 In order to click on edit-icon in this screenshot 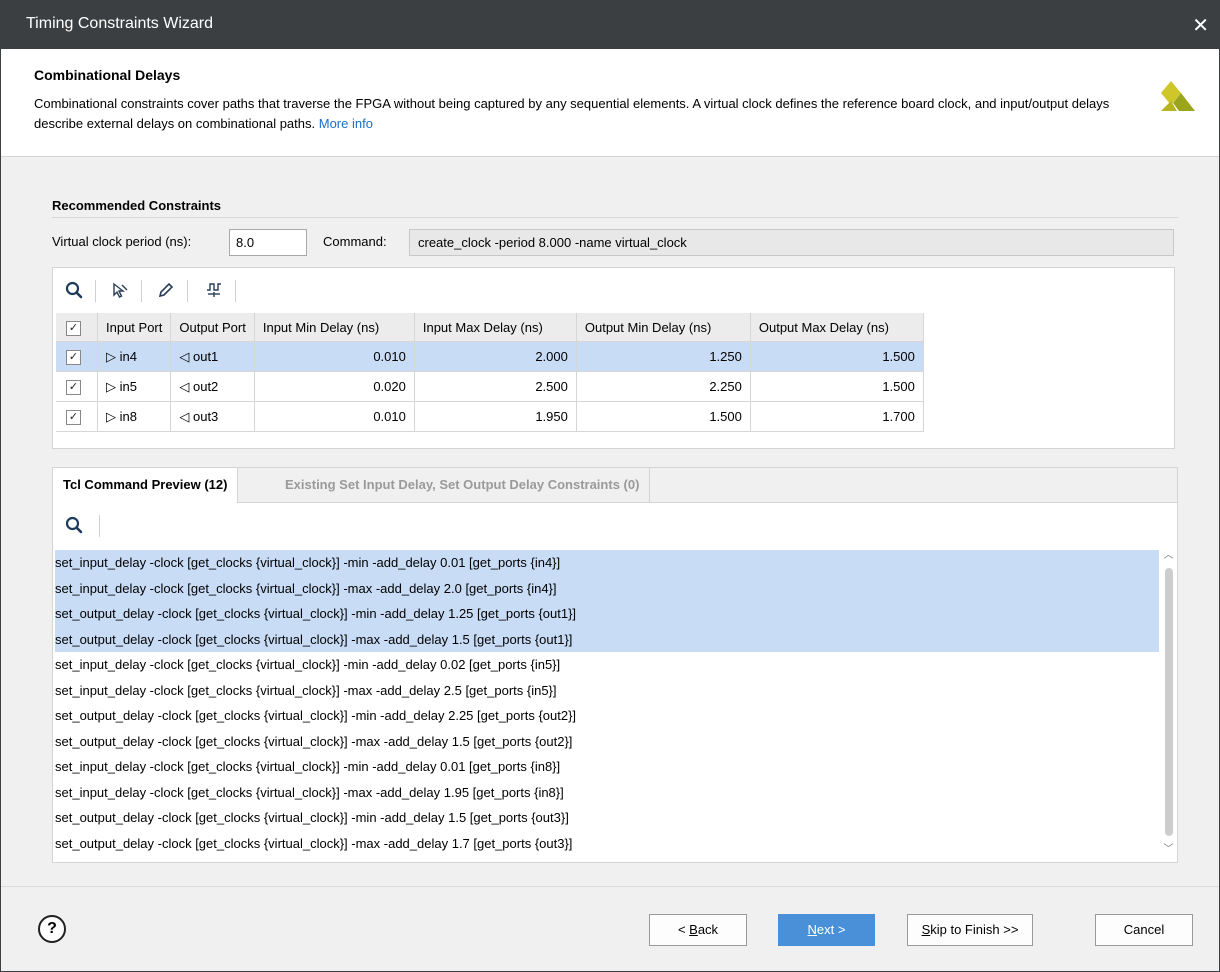, I will do `click(166, 290)`.